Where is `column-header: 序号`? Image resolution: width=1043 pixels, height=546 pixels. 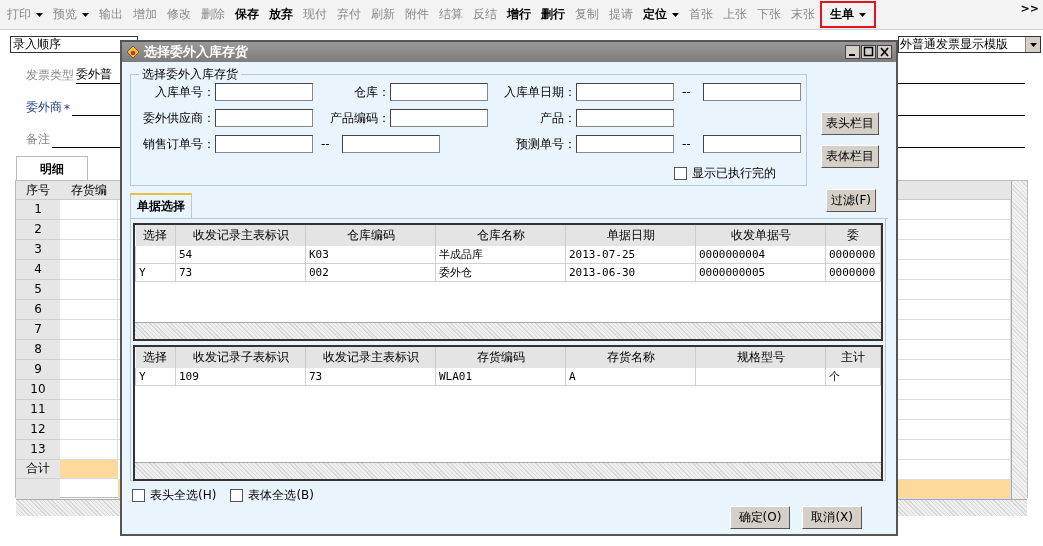
column-header: 序号 is located at coordinates (38, 190).